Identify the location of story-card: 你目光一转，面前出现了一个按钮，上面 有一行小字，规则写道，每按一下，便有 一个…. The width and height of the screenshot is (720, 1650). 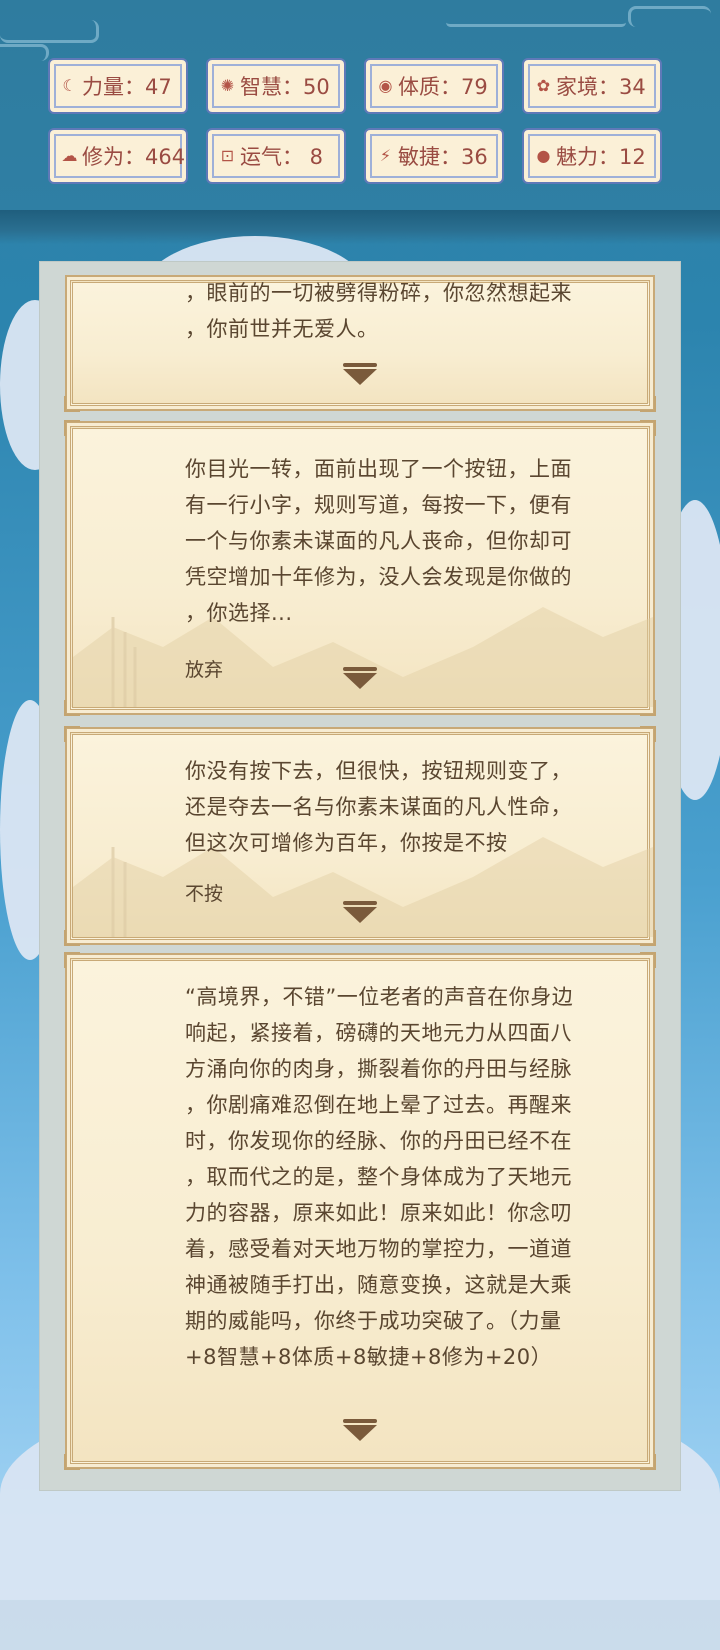
(360, 568).